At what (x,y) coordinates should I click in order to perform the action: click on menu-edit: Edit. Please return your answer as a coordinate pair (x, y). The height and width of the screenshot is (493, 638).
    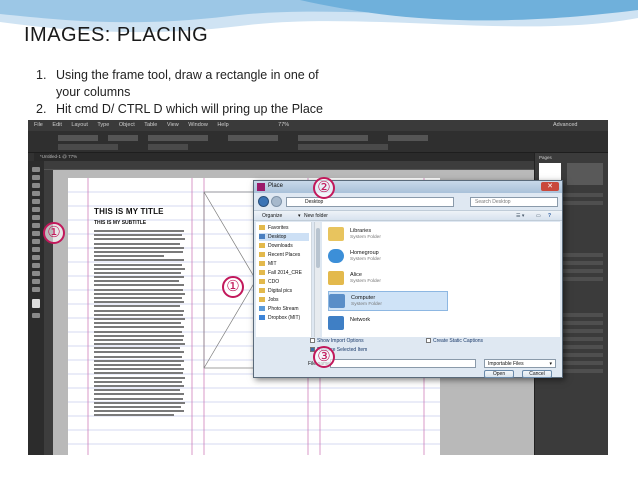
    Looking at the image, I should click on (56, 125).